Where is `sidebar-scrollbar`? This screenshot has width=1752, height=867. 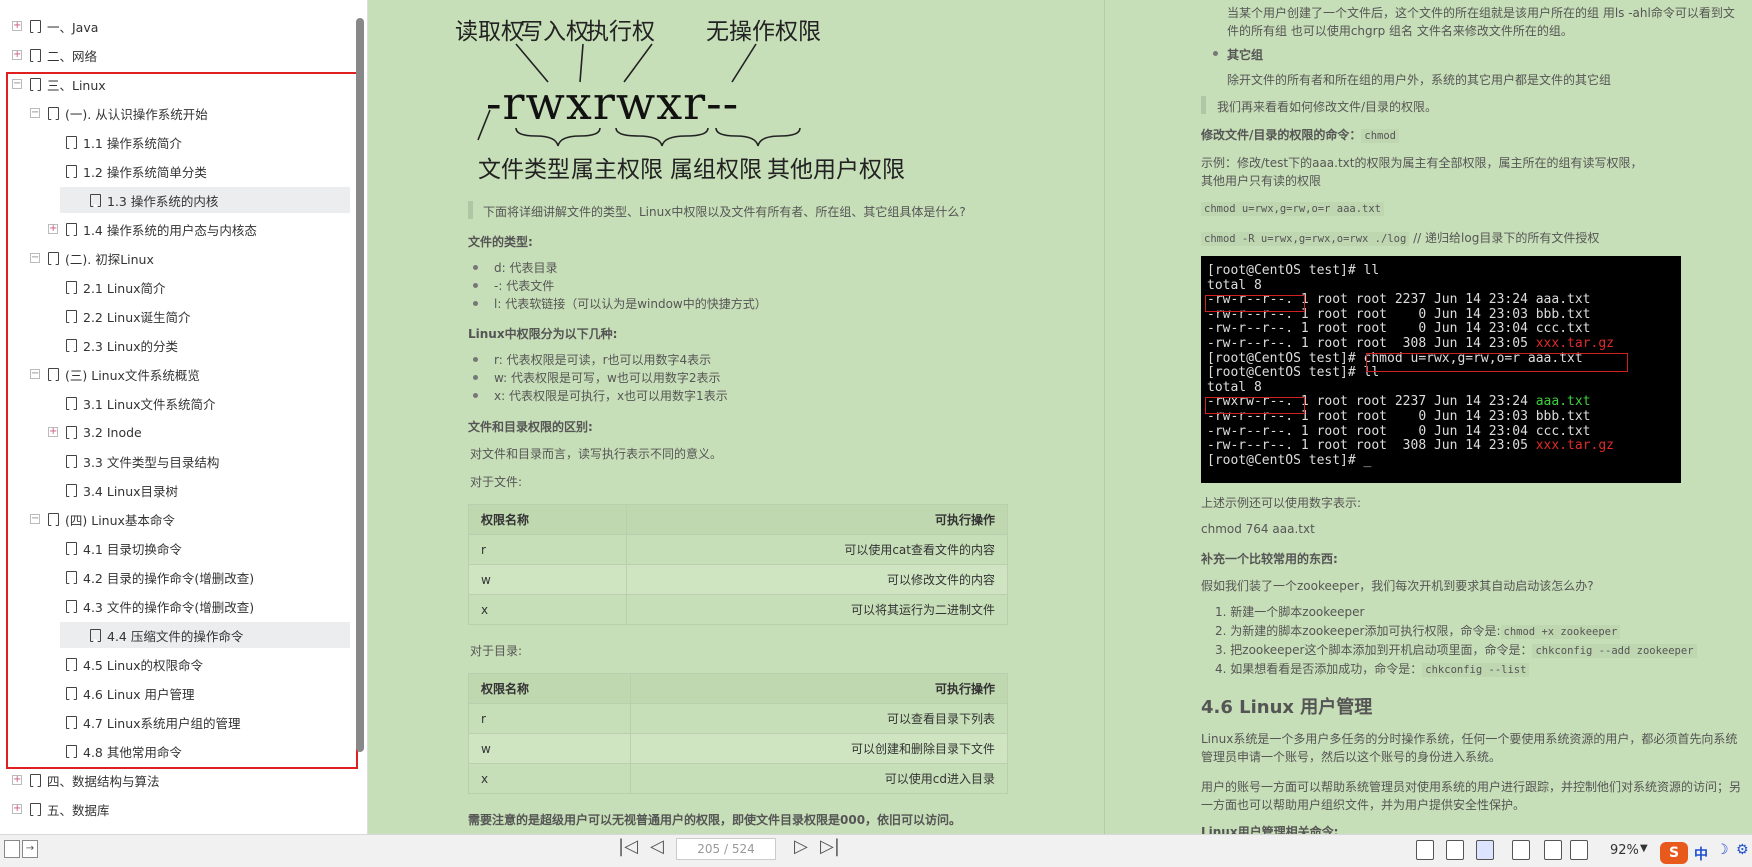
sidebar-scrollbar is located at coordinates (360, 385).